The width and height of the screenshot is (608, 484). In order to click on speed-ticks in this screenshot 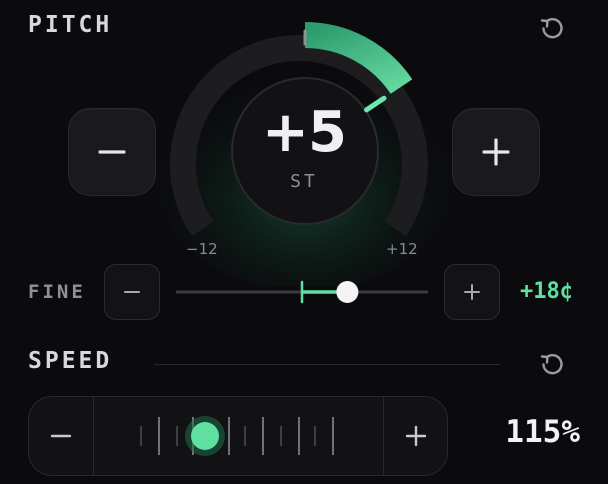, I will do `click(237, 436)`.